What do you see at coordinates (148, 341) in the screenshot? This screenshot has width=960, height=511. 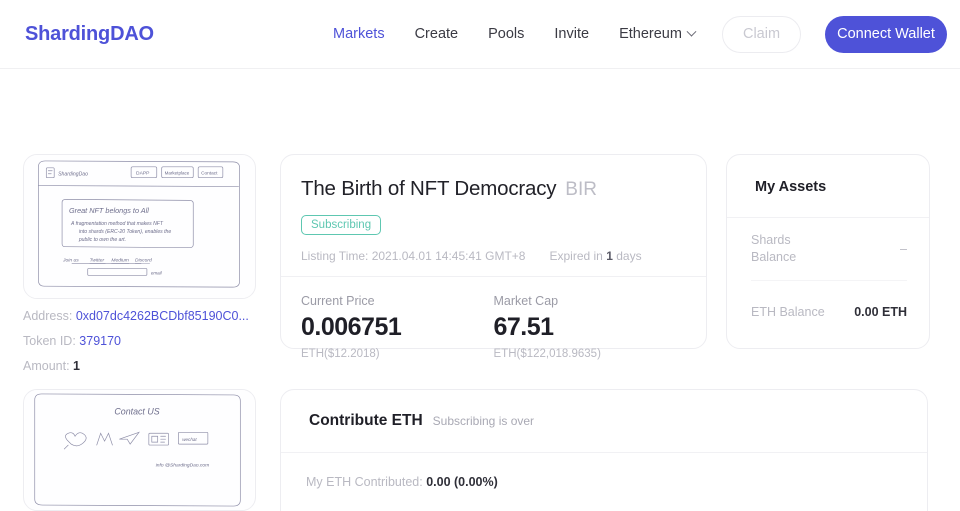 I see `nft-token-row: Token ID: 379170` at bounding box center [148, 341].